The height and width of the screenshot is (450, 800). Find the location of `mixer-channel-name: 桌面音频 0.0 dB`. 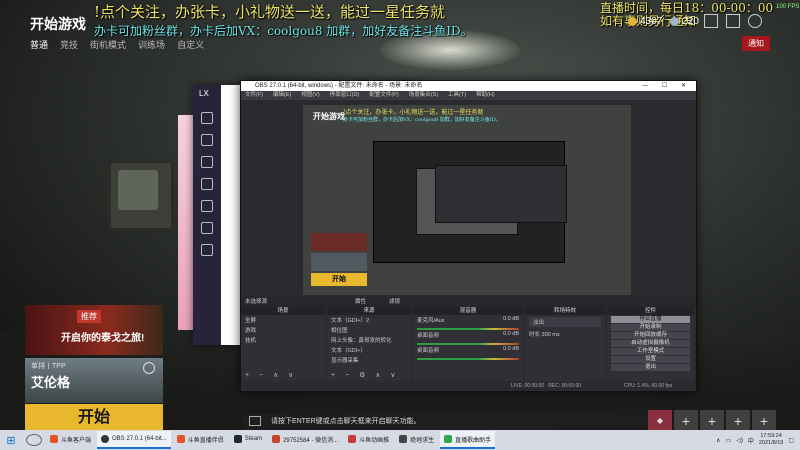

mixer-channel-name: 桌面音频 0.0 dB is located at coordinates (468, 335).